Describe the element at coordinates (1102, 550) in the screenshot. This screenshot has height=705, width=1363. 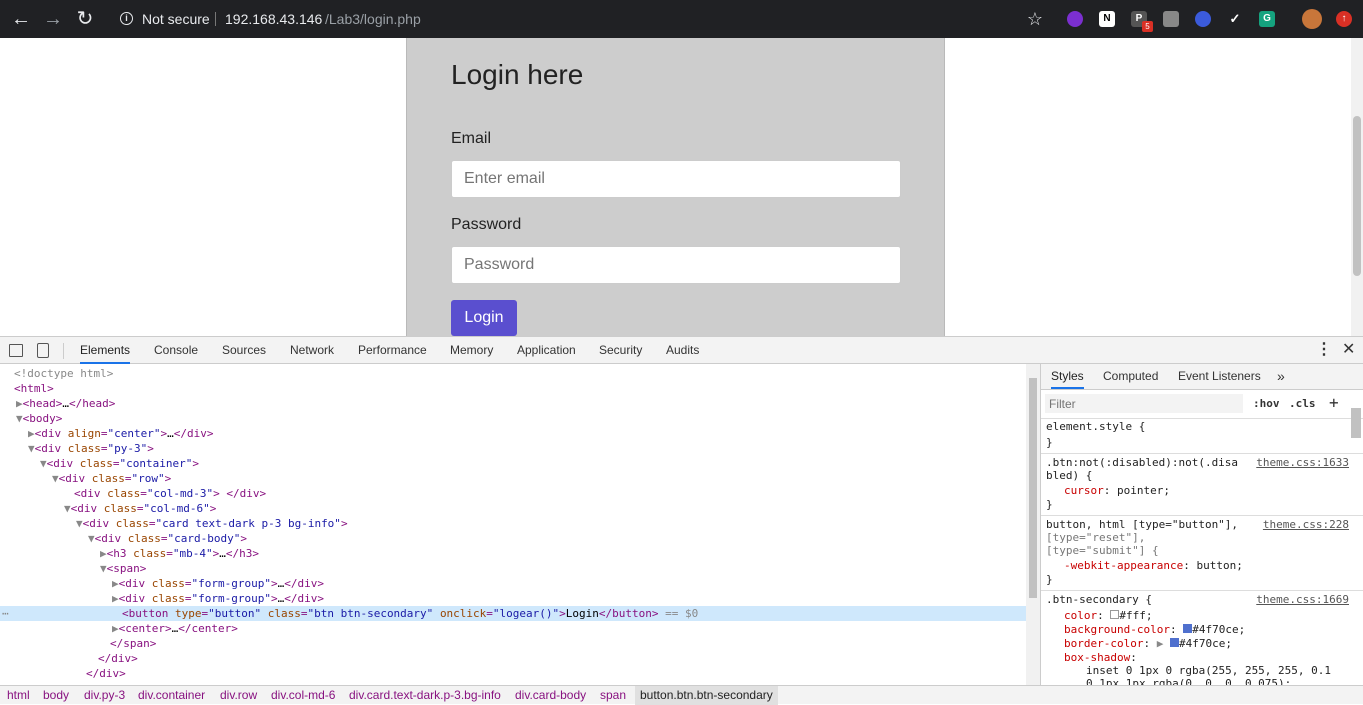
I see `rule-selector: [type="submit"] {` at that location.